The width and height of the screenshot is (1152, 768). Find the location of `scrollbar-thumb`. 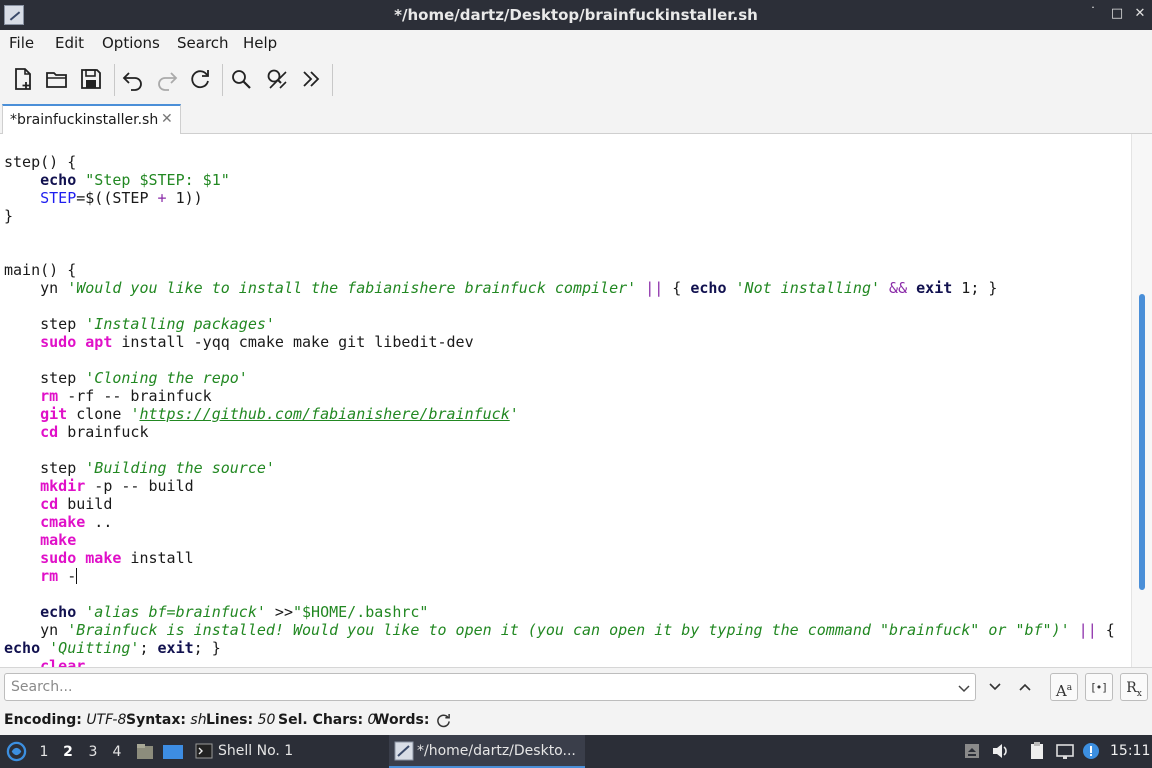

scrollbar-thumb is located at coordinates (1142, 442).